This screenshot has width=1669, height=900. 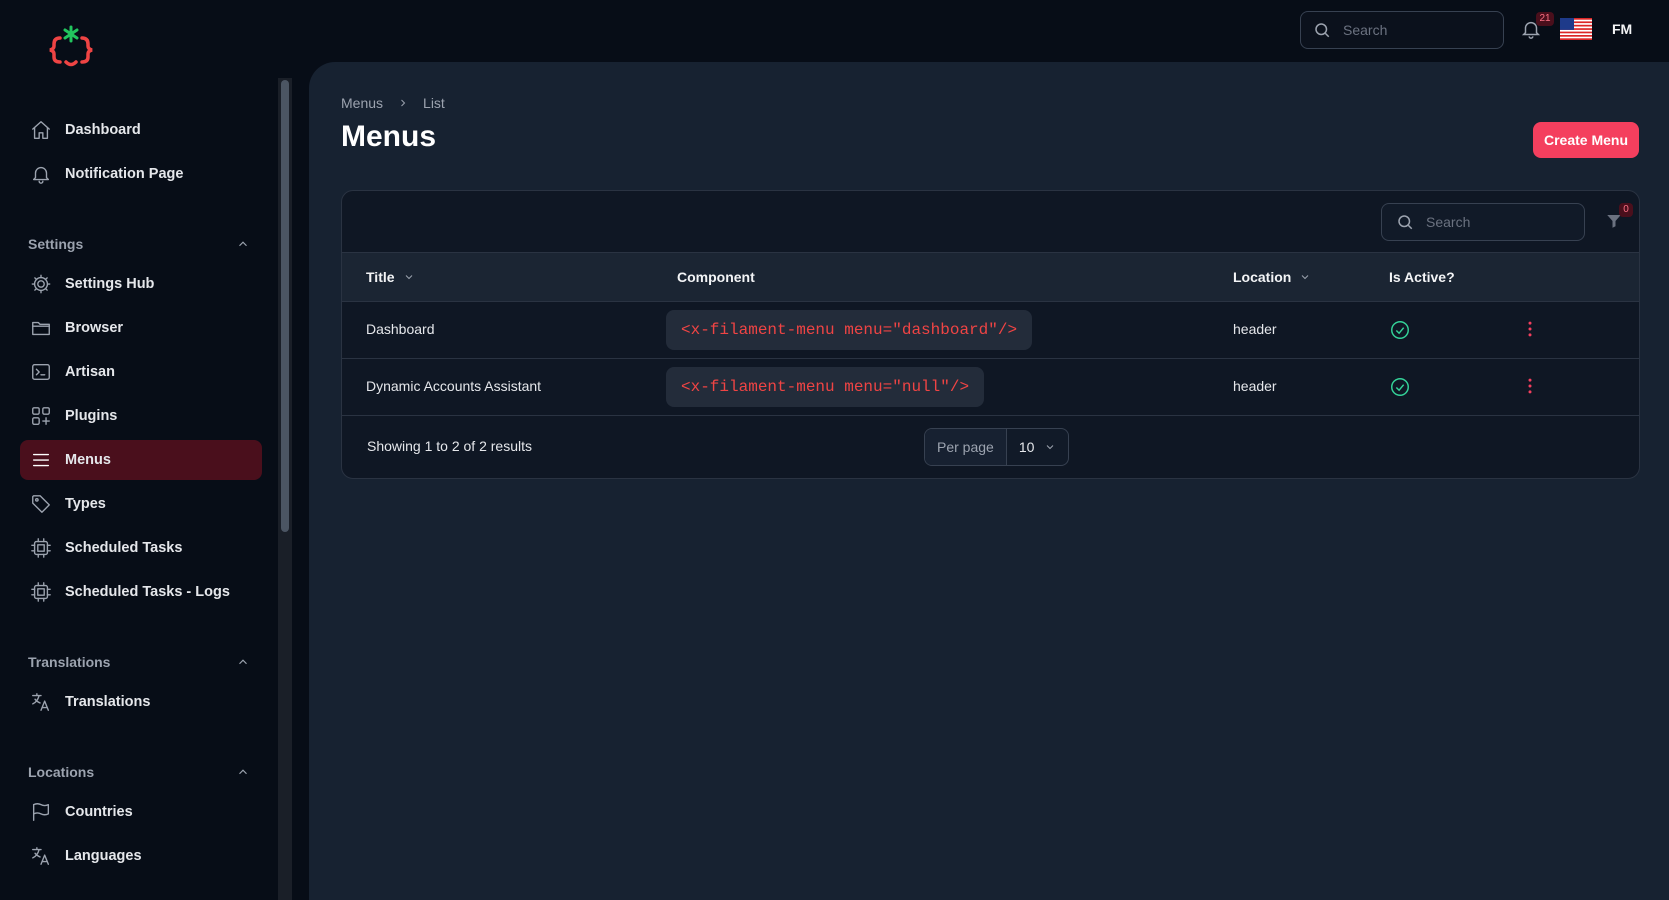 What do you see at coordinates (41, 174) in the screenshot?
I see `bell-icon` at bounding box center [41, 174].